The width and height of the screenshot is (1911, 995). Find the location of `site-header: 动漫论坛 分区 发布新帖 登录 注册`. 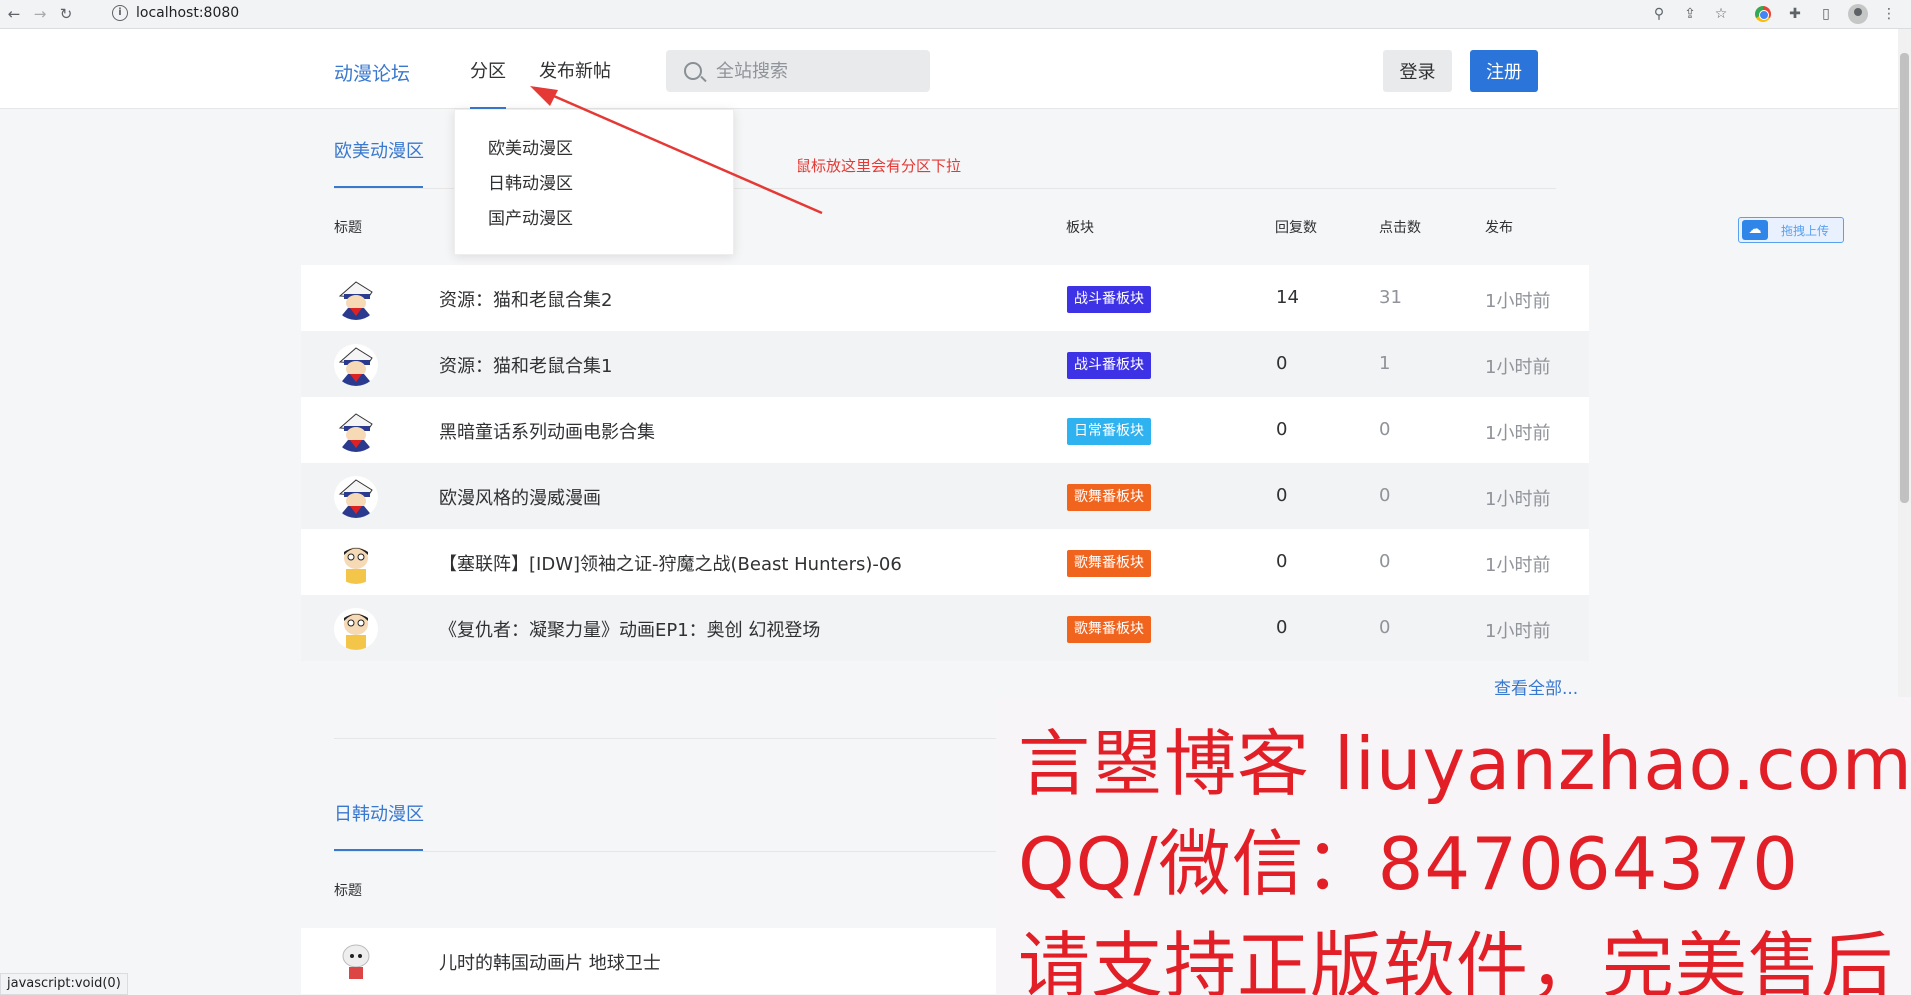

site-header: 动漫论坛 分区 发布新帖 登录 注册 is located at coordinates (950, 69).